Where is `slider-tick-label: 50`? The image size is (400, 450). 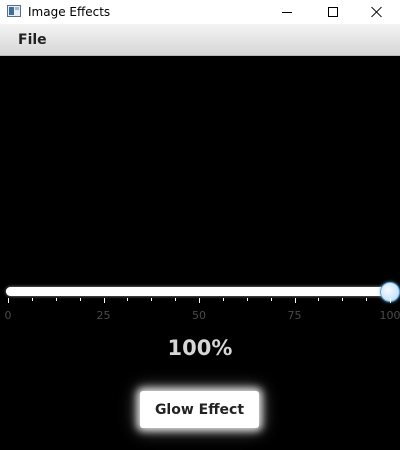 slider-tick-label: 50 is located at coordinates (199, 315).